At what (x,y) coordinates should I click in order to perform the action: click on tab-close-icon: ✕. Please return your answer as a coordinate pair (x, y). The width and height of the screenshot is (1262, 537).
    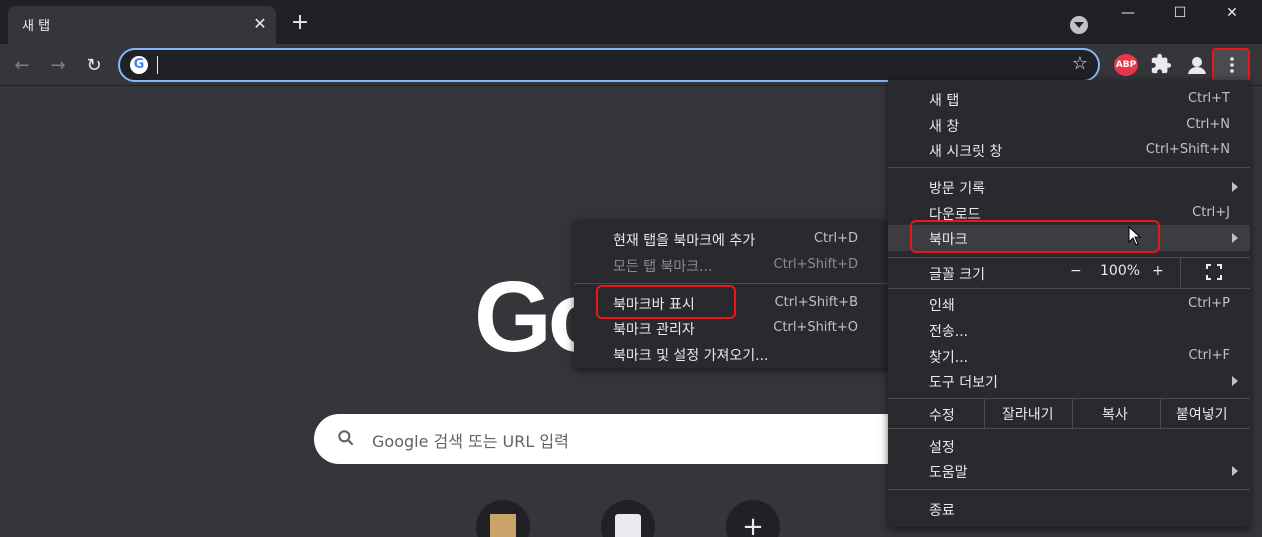
    Looking at the image, I should click on (260, 24).